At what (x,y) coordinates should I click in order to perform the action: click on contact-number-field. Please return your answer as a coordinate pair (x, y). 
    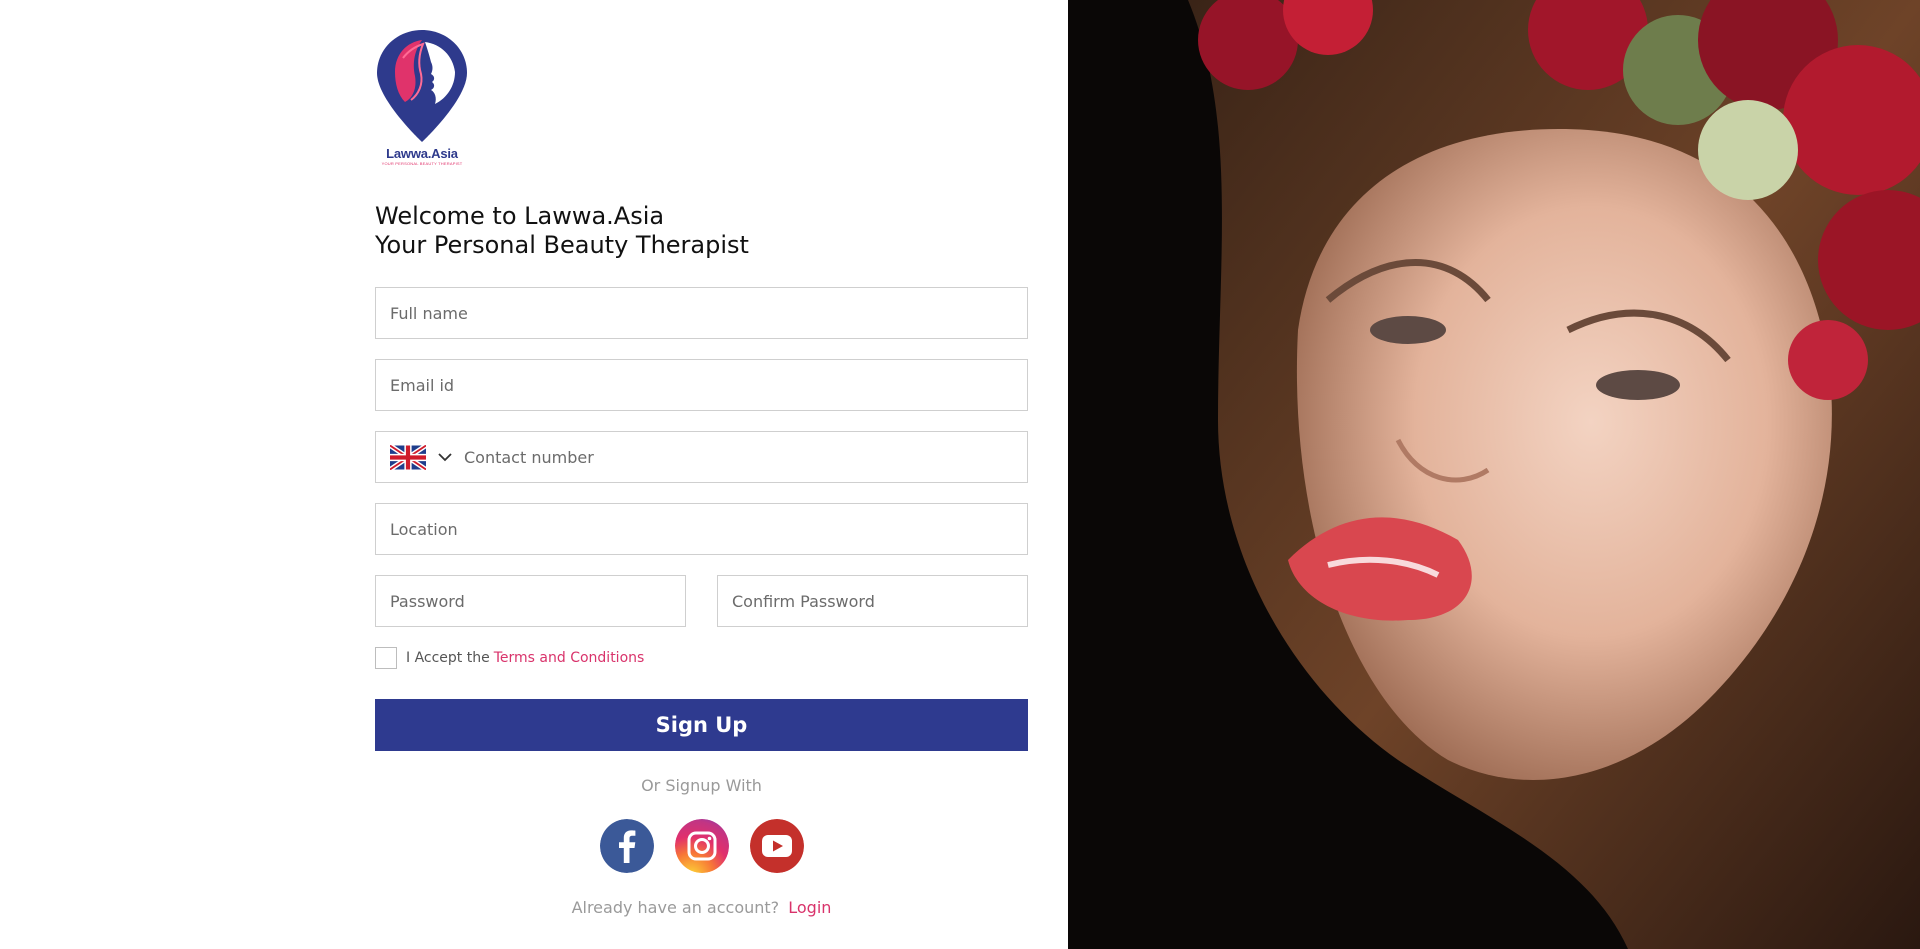
    Looking at the image, I should click on (701, 457).